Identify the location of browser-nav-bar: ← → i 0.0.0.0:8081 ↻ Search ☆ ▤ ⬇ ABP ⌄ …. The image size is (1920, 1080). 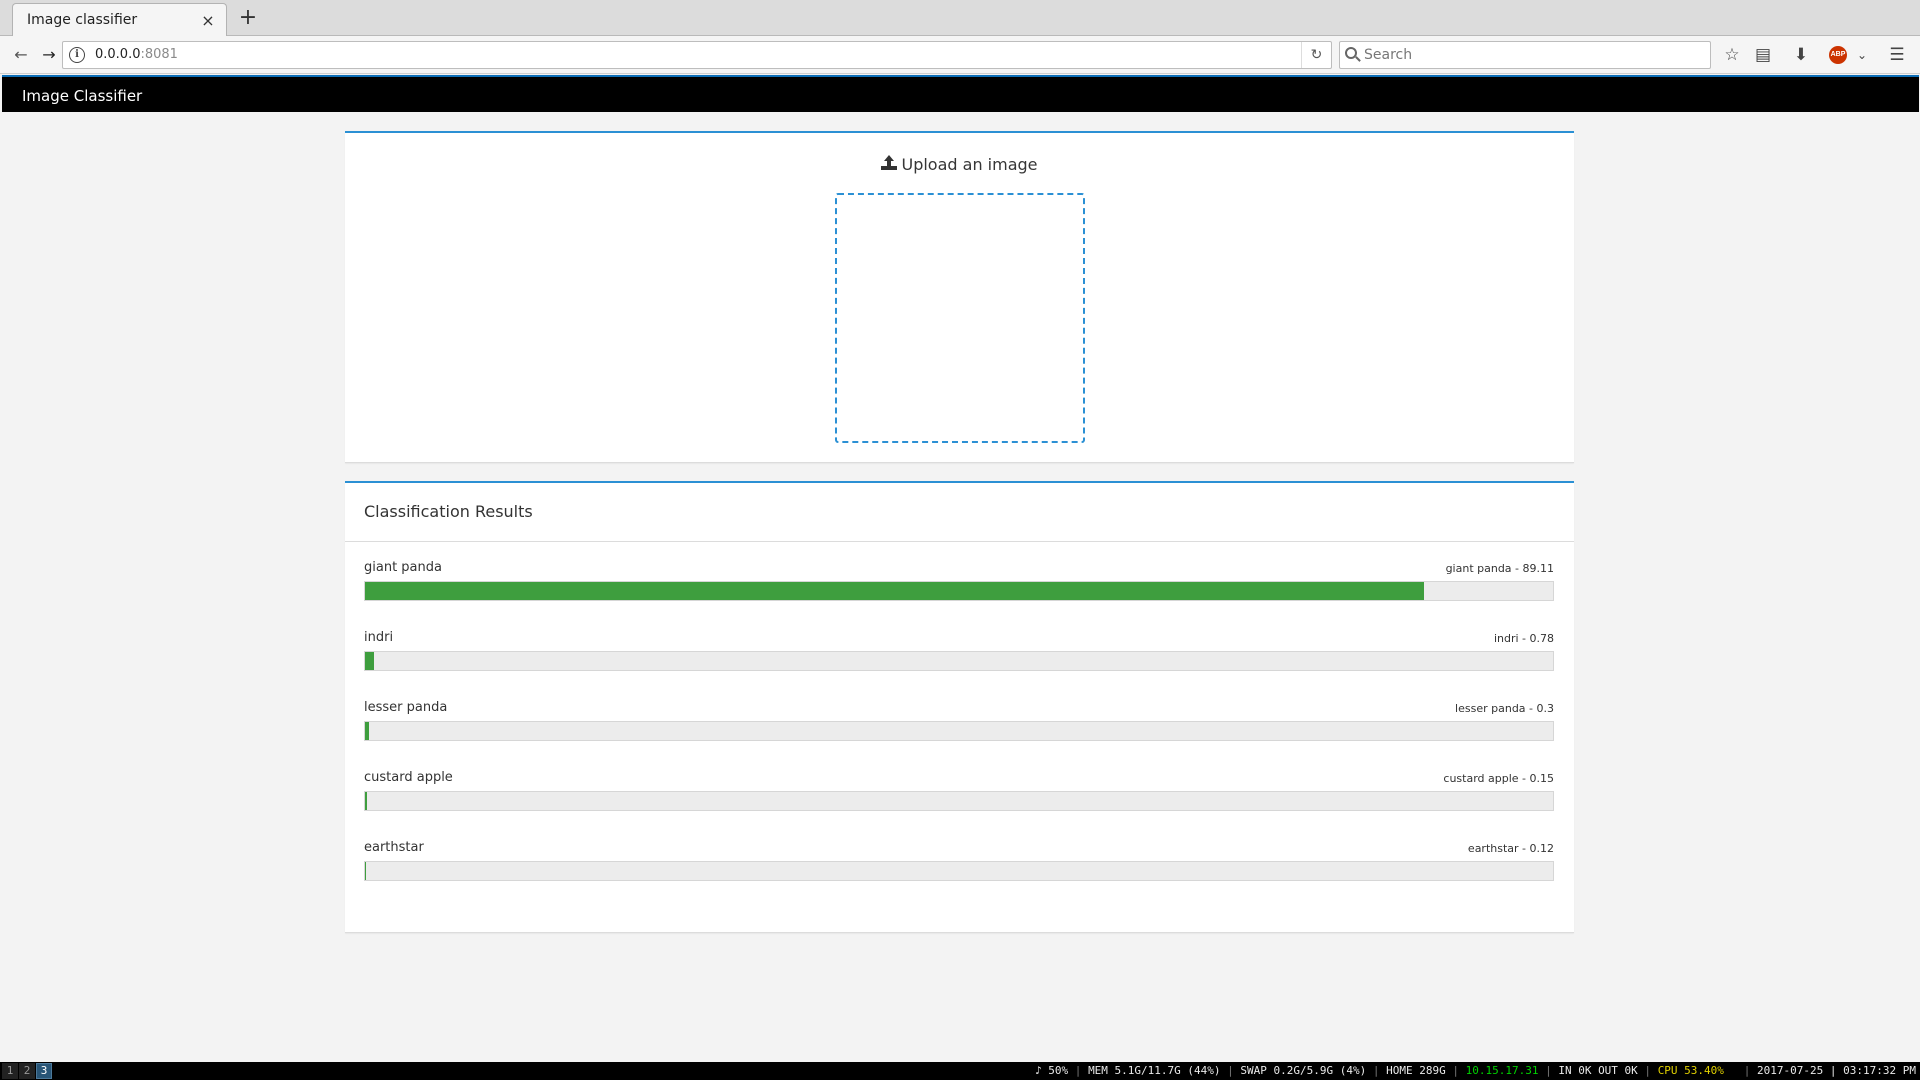
(960, 55).